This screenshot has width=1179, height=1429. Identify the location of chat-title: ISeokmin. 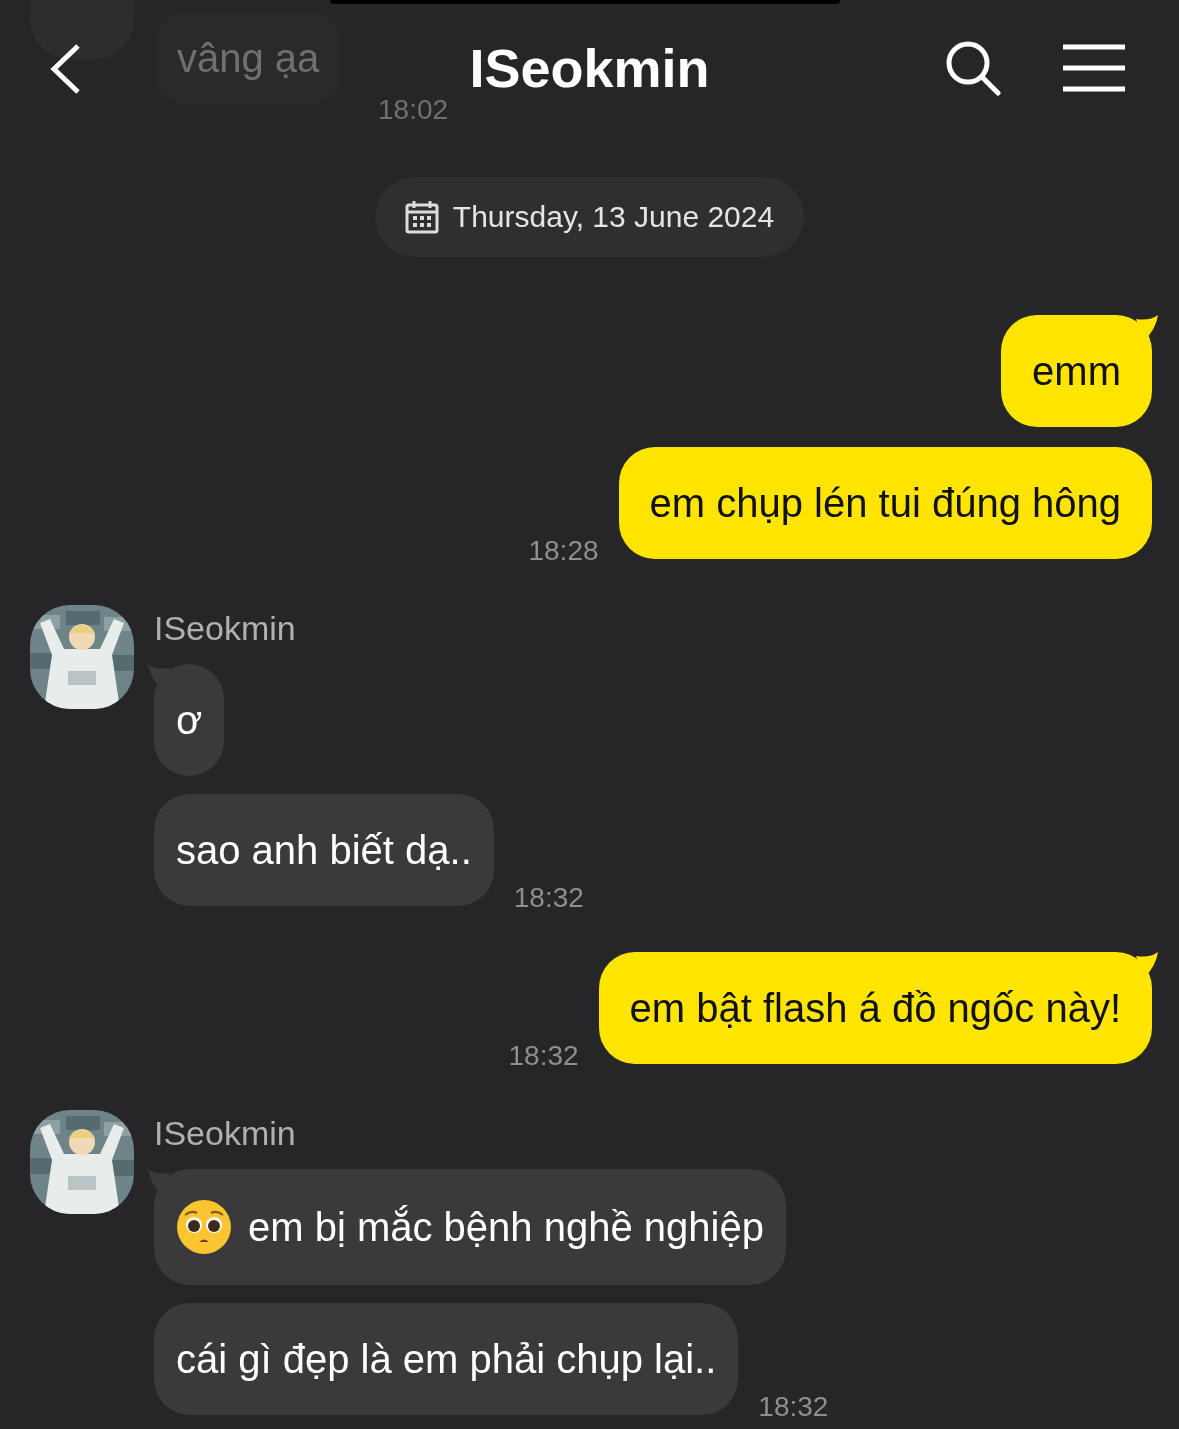
(589, 67).